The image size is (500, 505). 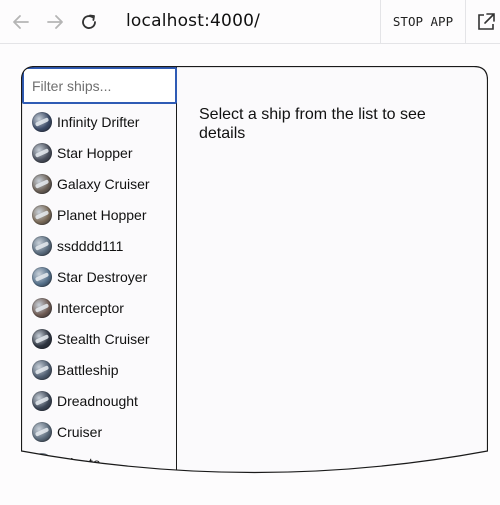 I want to click on reload-button, so click(x=89, y=22).